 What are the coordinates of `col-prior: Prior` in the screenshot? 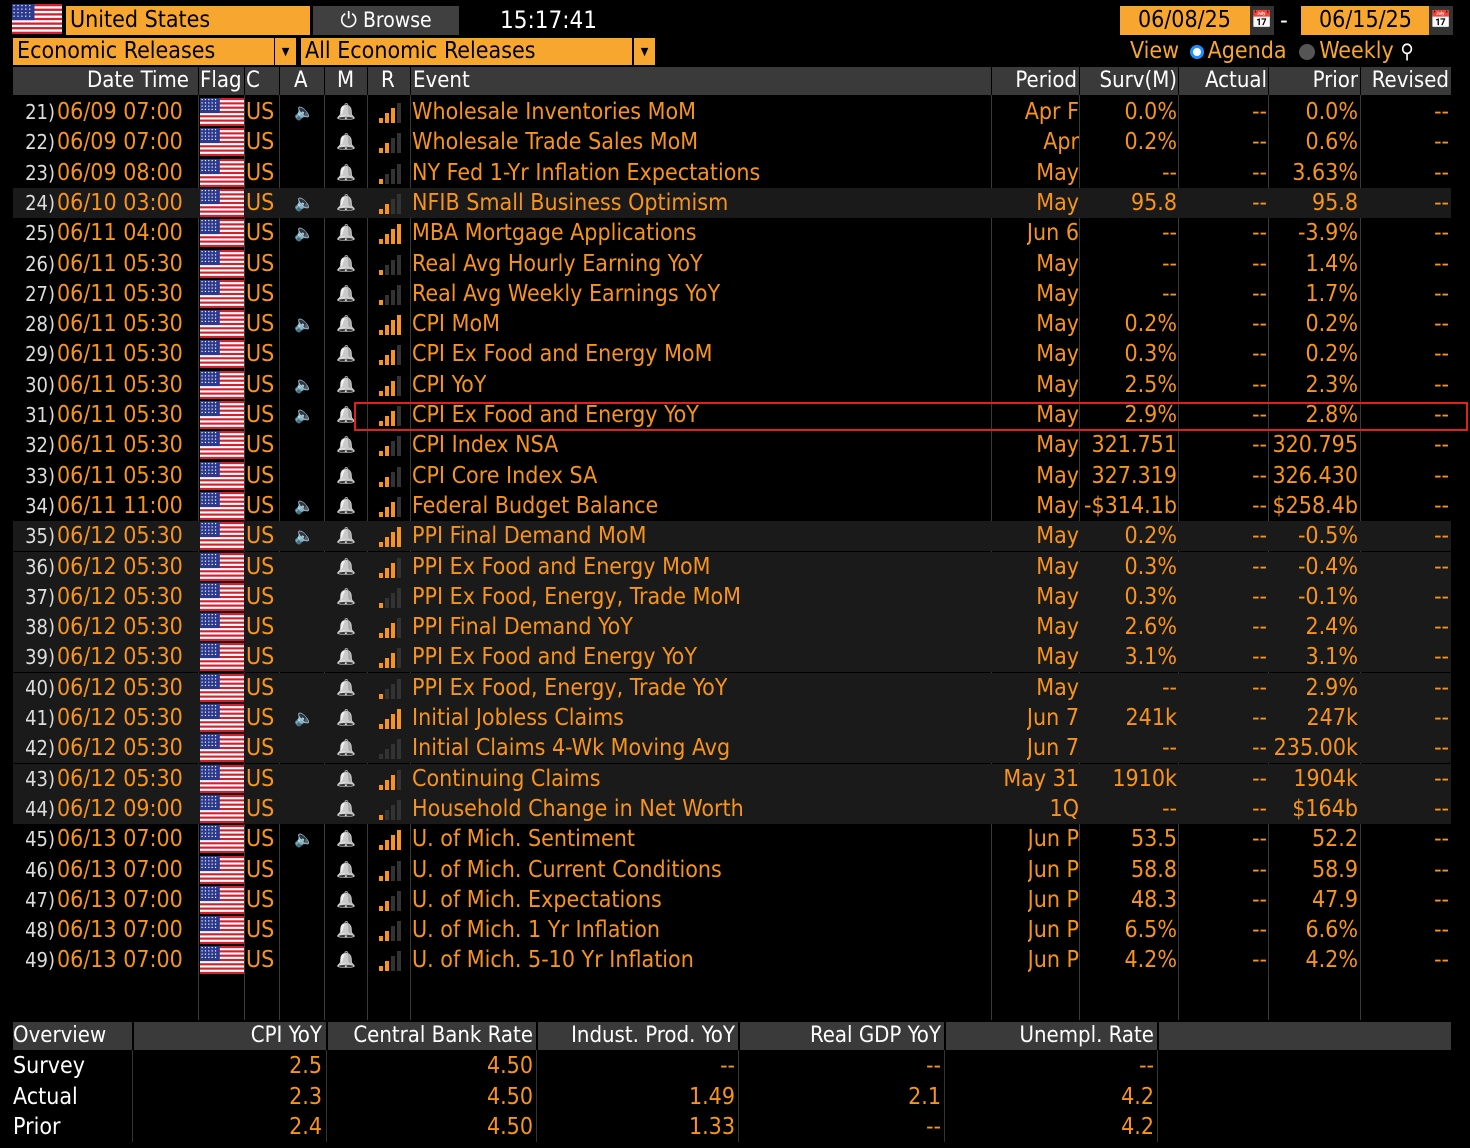 It's located at (1335, 81).